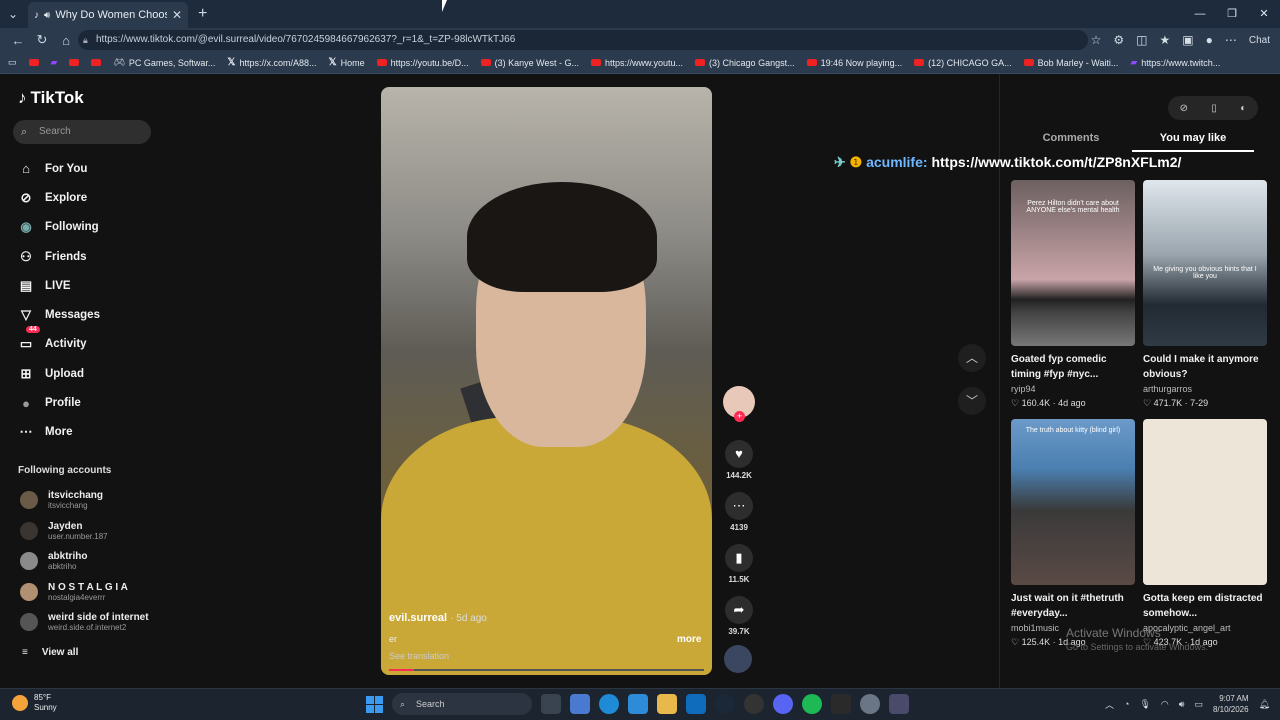 Image resolution: width=1280 pixels, height=720 pixels. What do you see at coordinates (1264, 14) in the screenshot?
I see `close-window-icon: ✕` at bounding box center [1264, 14].